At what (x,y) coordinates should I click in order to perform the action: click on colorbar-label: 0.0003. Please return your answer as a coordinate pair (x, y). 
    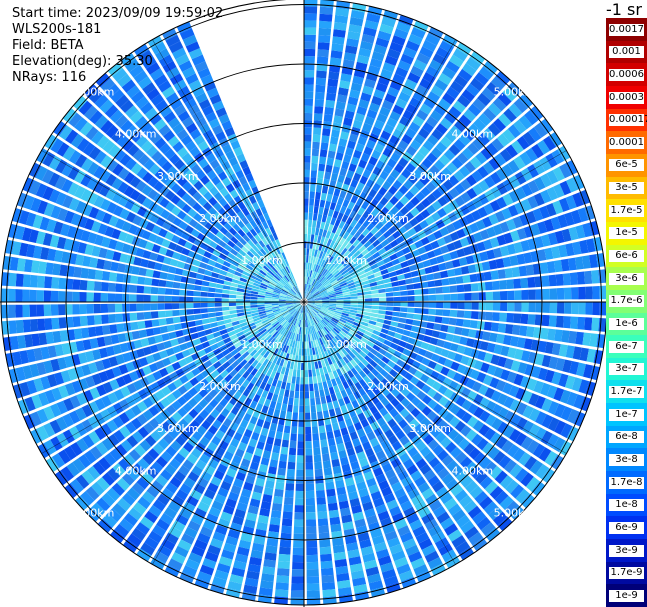
    Looking at the image, I should click on (626, 97).